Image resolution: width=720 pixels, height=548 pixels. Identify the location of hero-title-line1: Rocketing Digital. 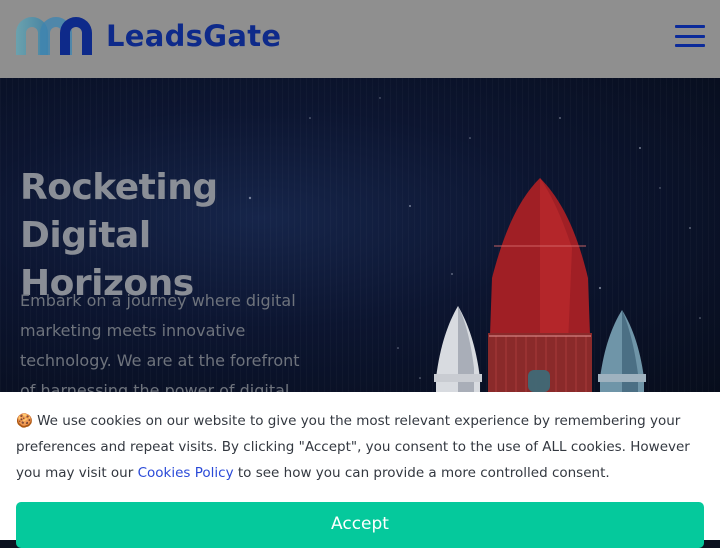
(119, 211).